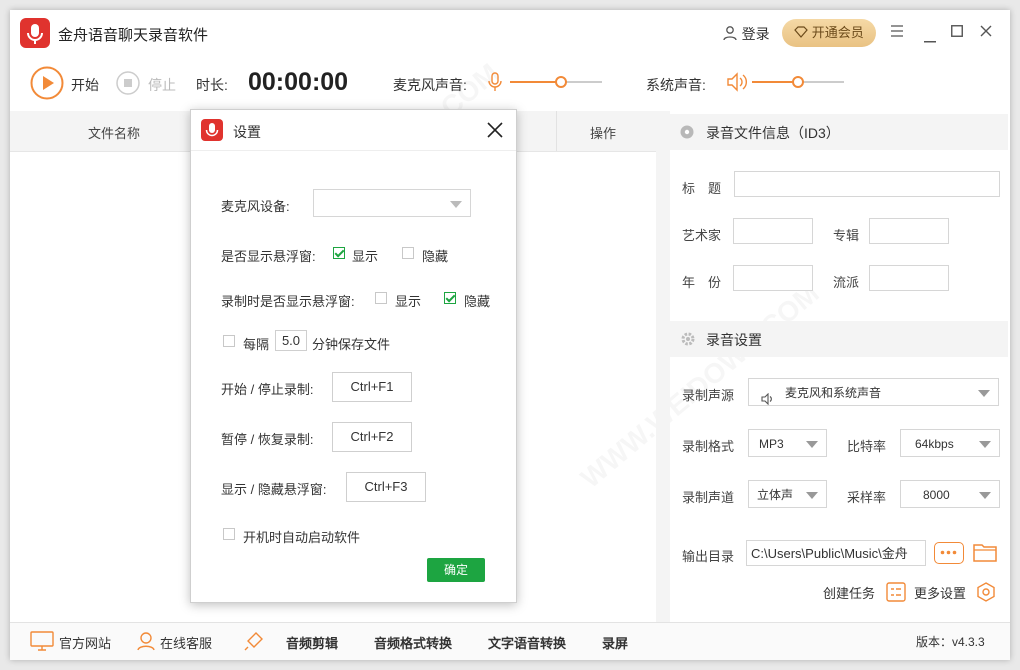  What do you see at coordinates (771, 444) in the screenshot?
I see `format-value: MP3` at bounding box center [771, 444].